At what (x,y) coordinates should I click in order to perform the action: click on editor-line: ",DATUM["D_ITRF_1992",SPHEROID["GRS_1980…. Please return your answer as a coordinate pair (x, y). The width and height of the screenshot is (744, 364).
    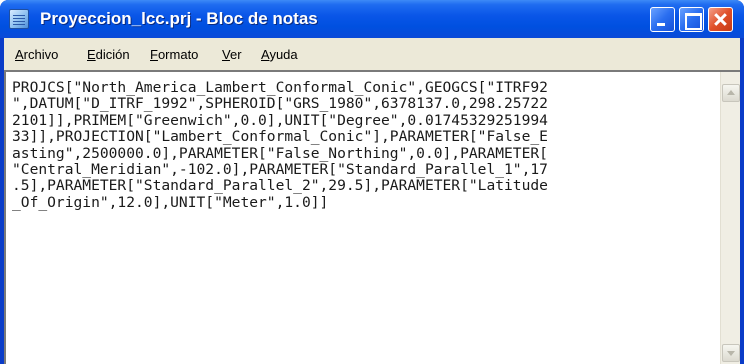
    Looking at the image, I should click on (280, 104).